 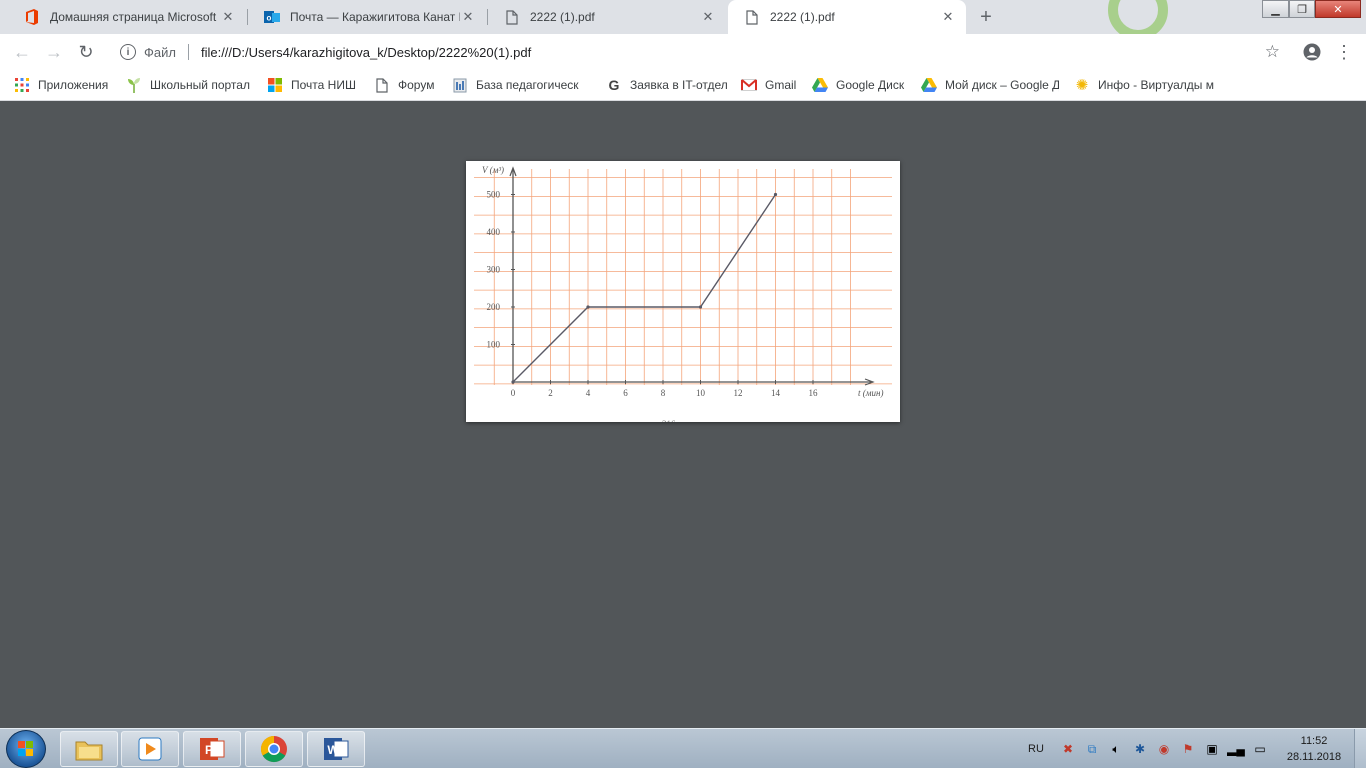 I want to click on bookmark-school-portal: Школьный портал, so click(x=191, y=85).